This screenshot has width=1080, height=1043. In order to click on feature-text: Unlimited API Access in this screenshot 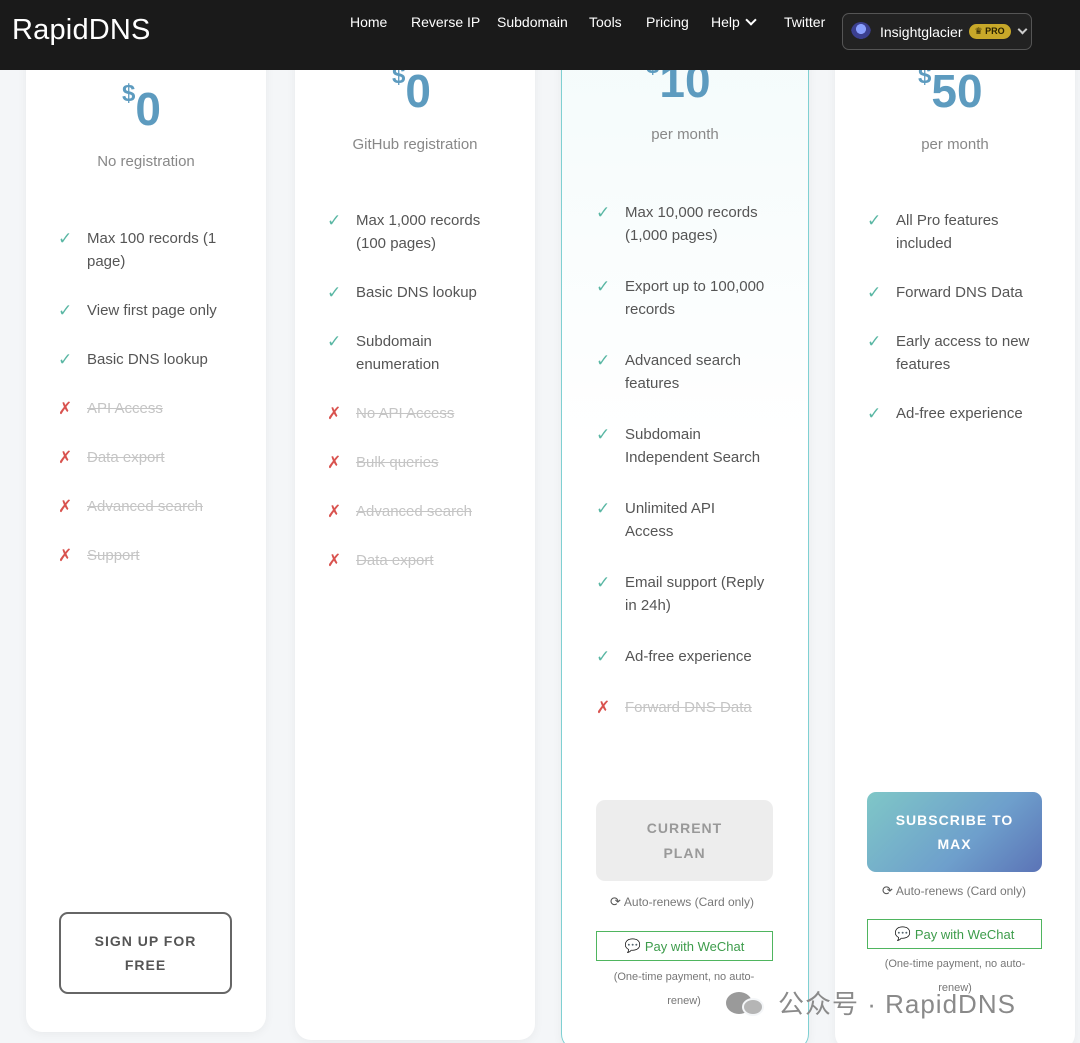, I will do `click(670, 520)`.